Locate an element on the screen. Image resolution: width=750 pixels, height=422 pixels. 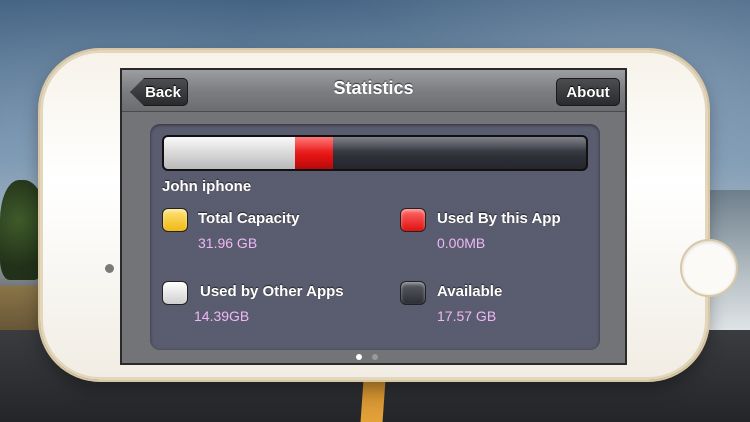
used-by-app-swatch-icon is located at coordinates (413, 220).